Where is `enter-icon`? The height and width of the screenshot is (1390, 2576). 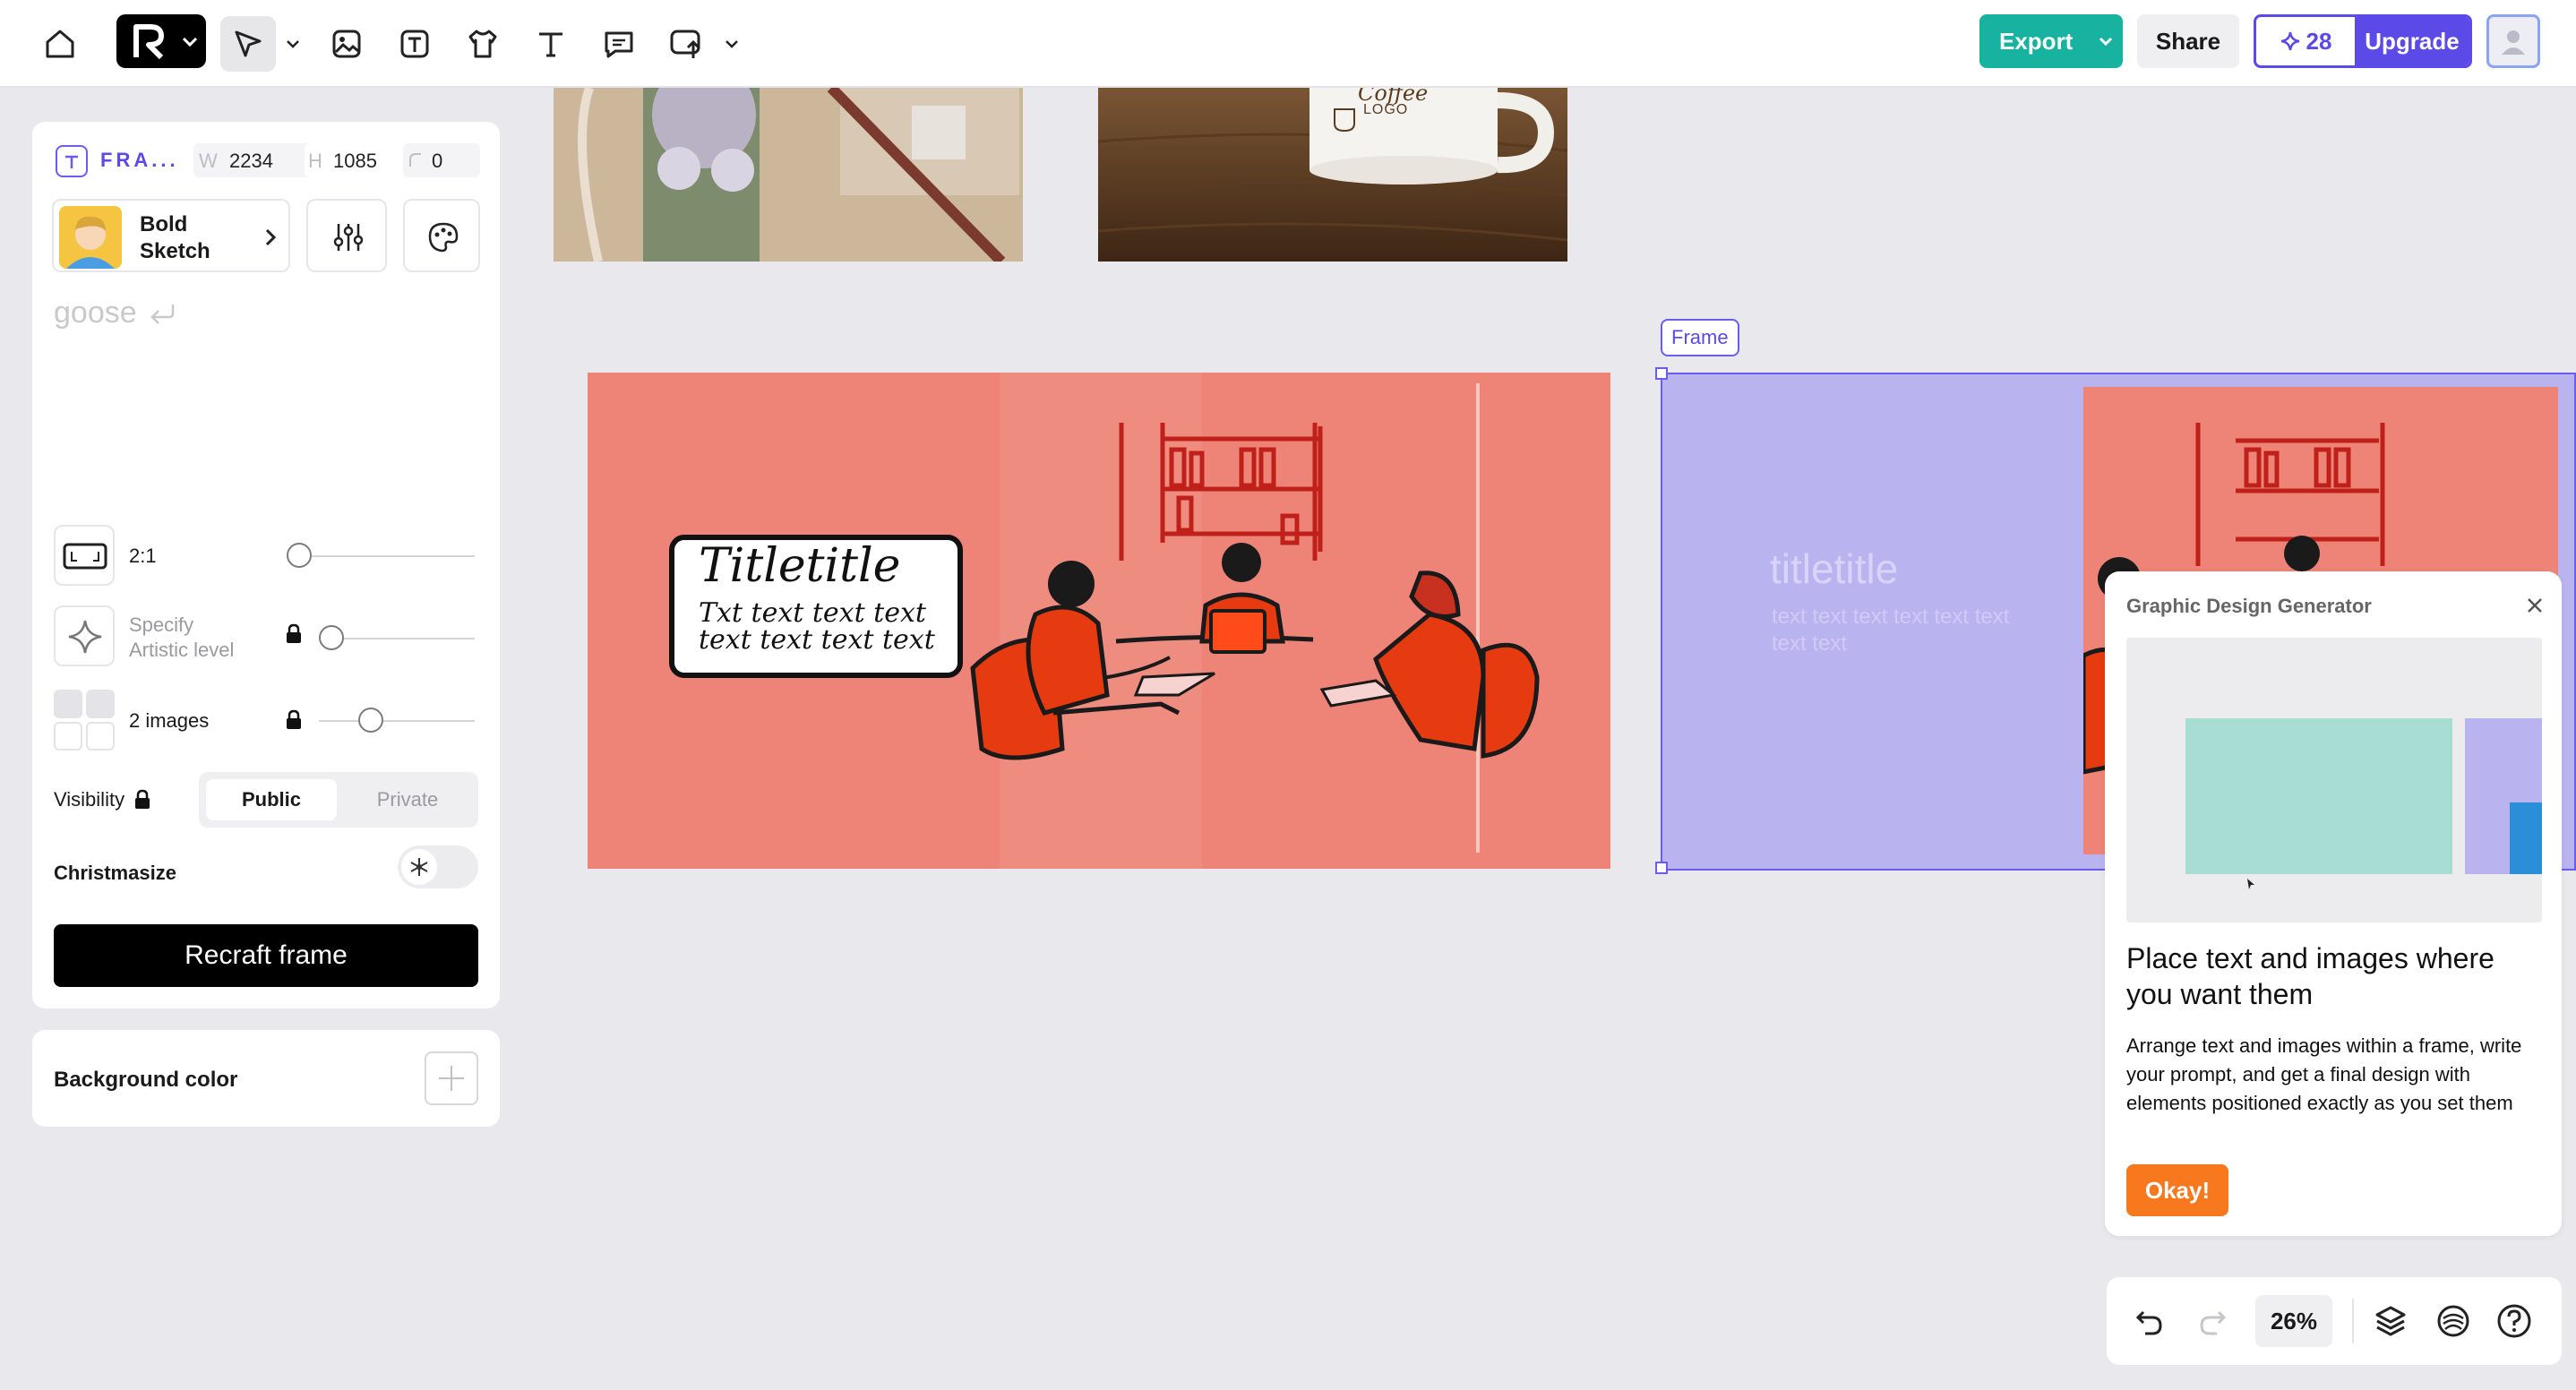
enter-icon is located at coordinates (162, 314).